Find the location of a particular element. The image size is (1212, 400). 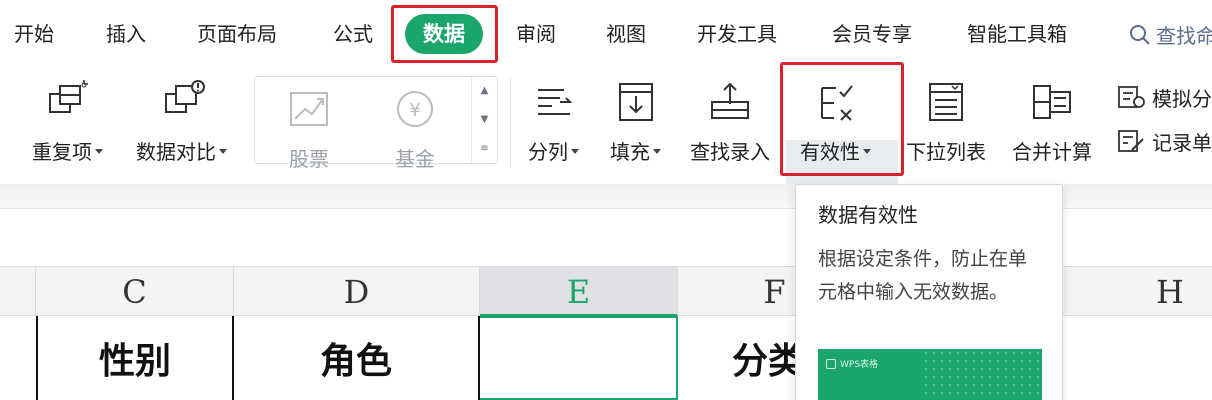

funds-button: ¥ 基金 is located at coordinates (415, 128).